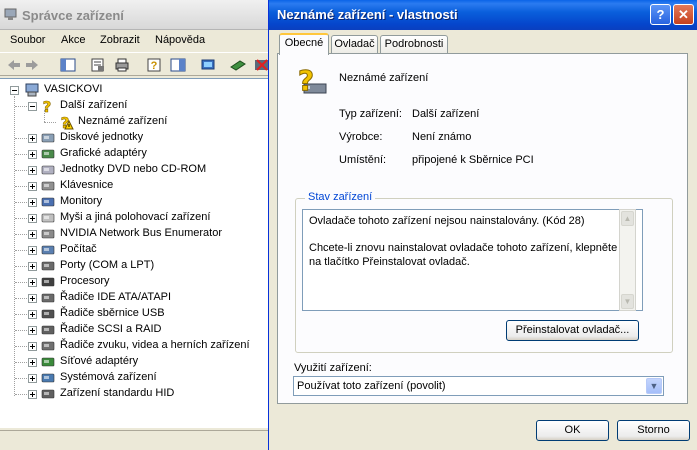 Image resolution: width=697 pixels, height=450 pixels. What do you see at coordinates (478, 386) in the screenshot?
I see `device-usage-select: Používat toto zařízení (povolit) ▼` at bounding box center [478, 386].